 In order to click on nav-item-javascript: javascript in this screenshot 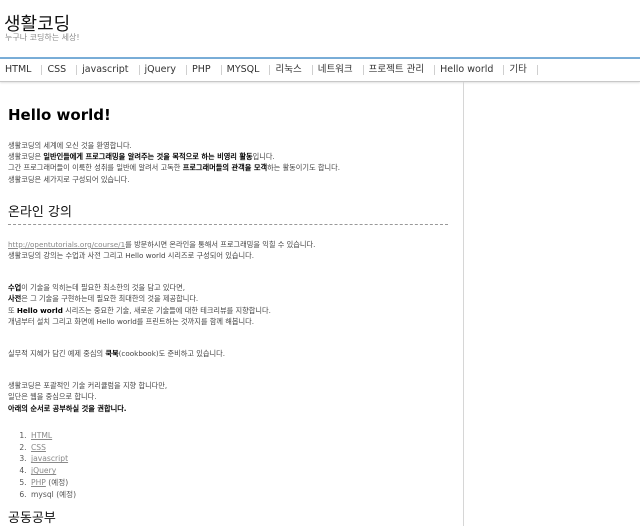, I will do `click(108, 70)`.